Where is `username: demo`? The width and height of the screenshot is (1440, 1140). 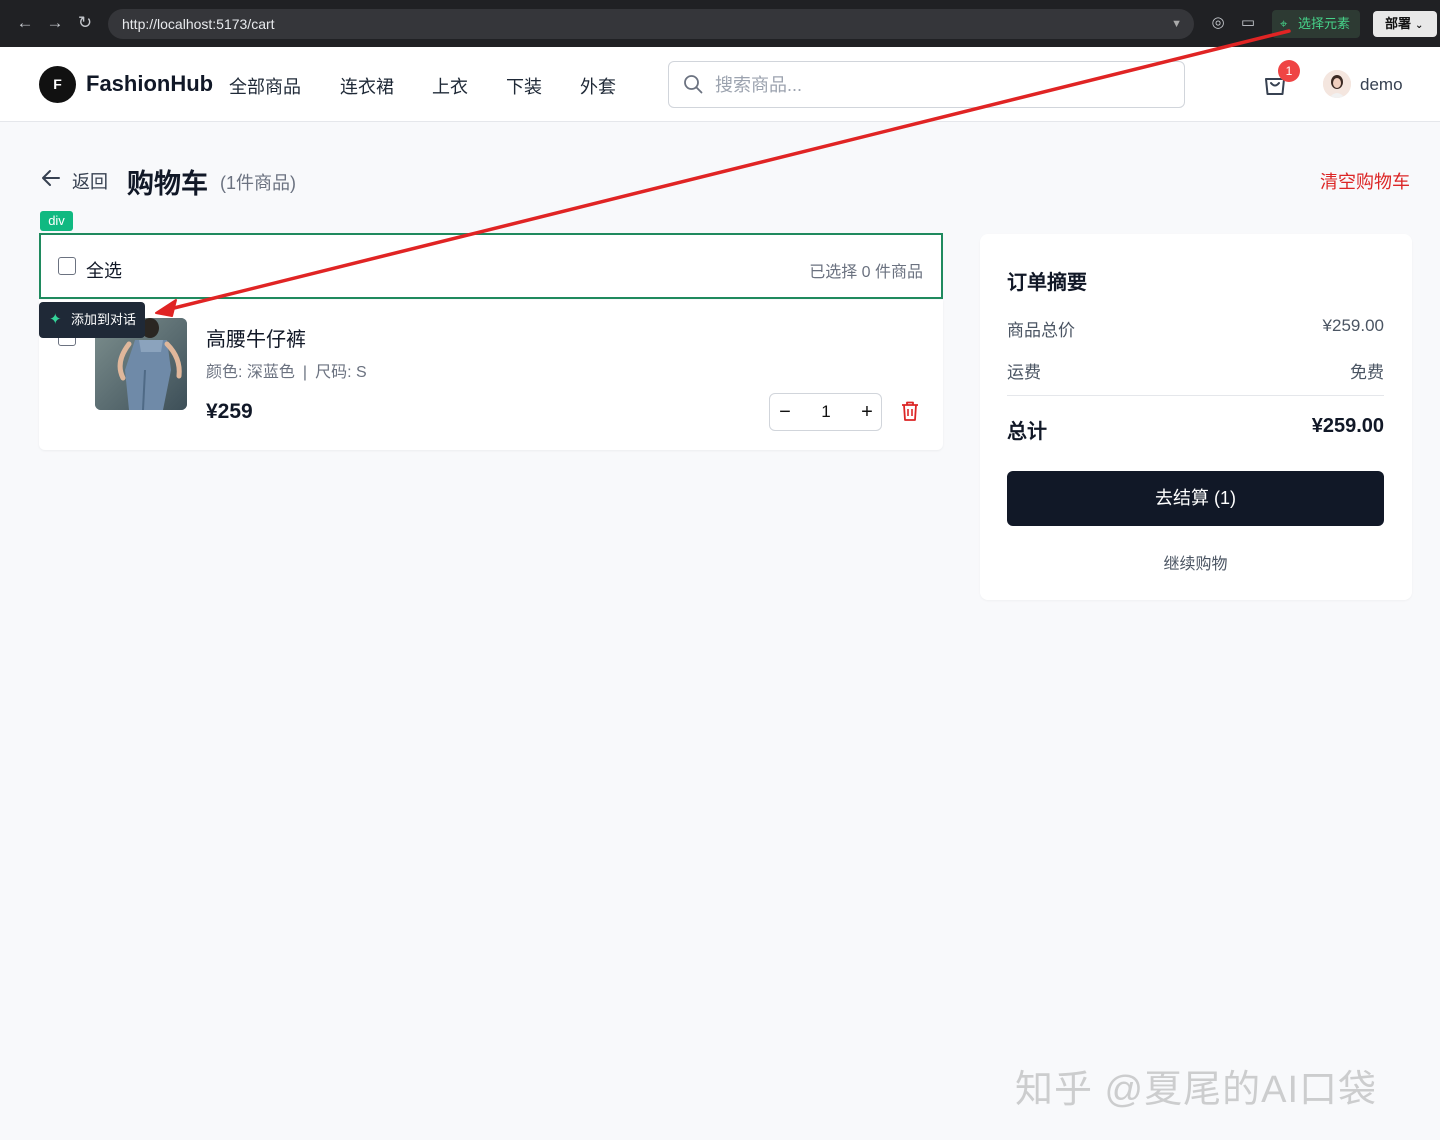
username: demo is located at coordinates (1381, 85).